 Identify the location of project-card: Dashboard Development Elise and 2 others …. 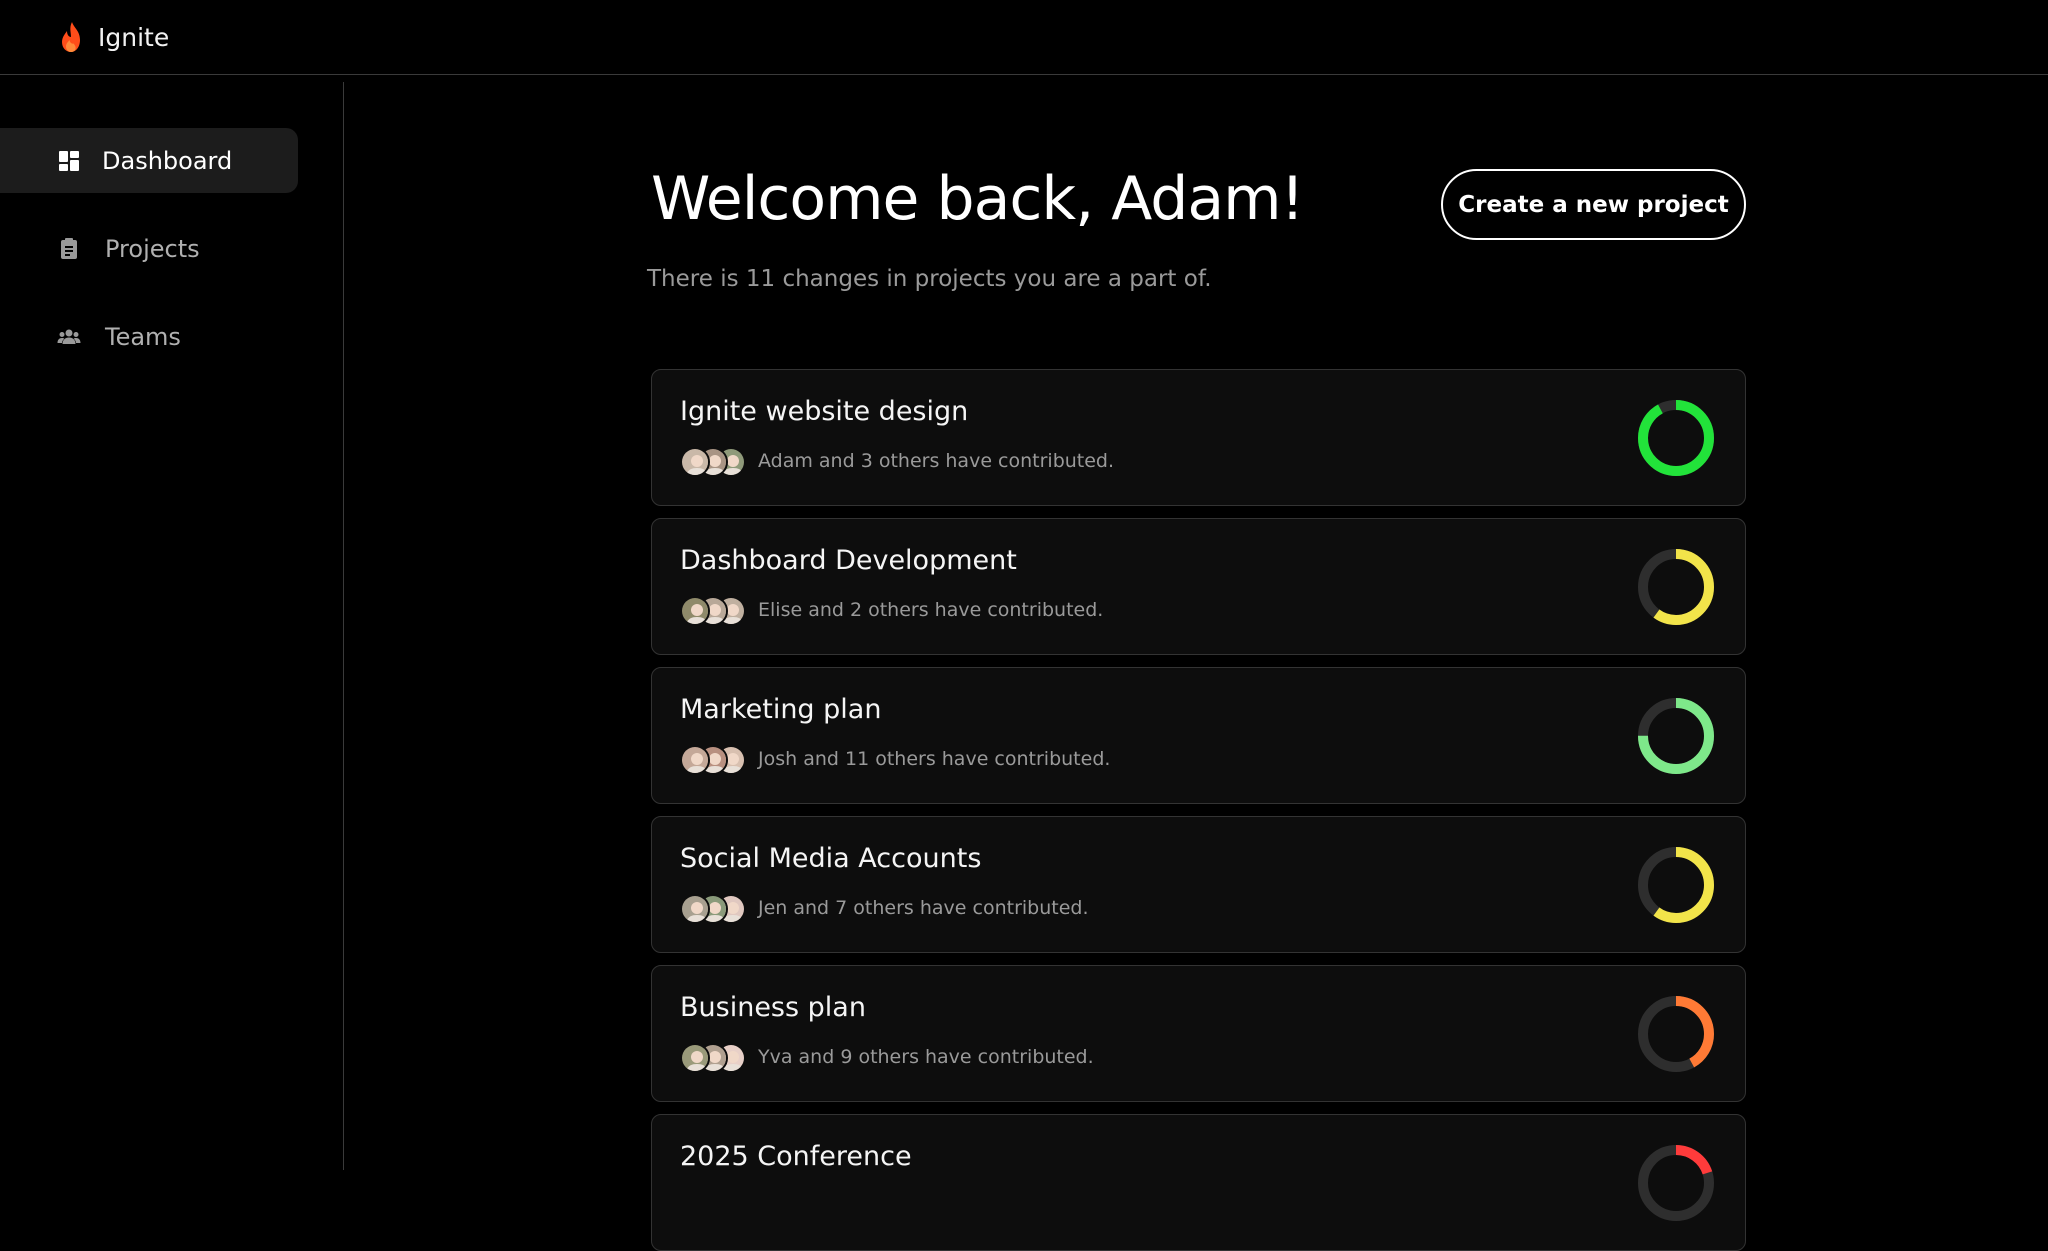
(1198, 586).